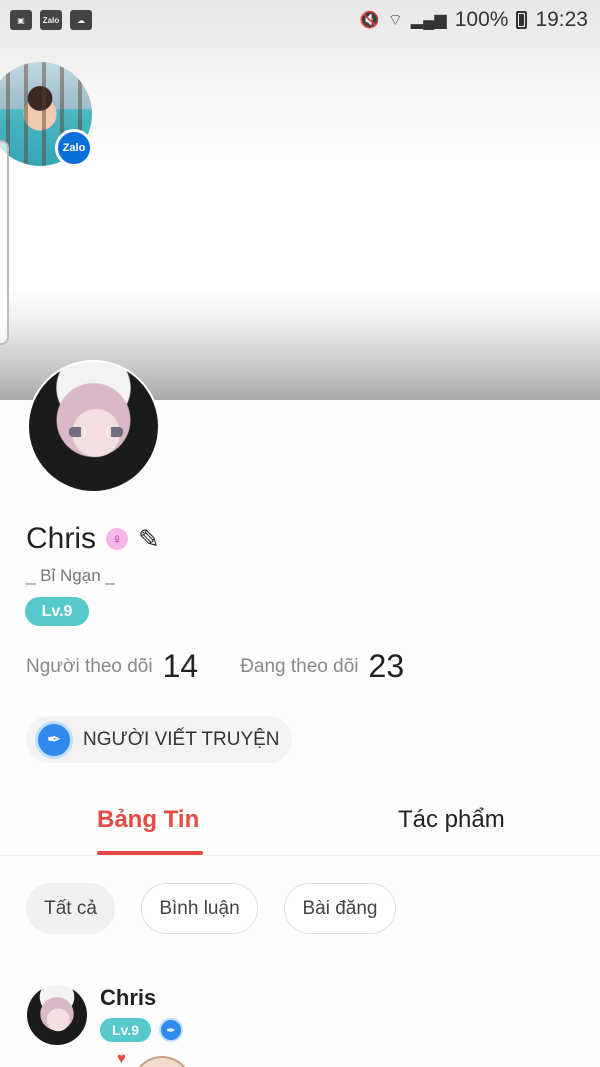 This screenshot has width=600, height=1067. Describe the element at coordinates (451, 820) in the screenshot. I see `tab-works: Tác phẩm` at that location.